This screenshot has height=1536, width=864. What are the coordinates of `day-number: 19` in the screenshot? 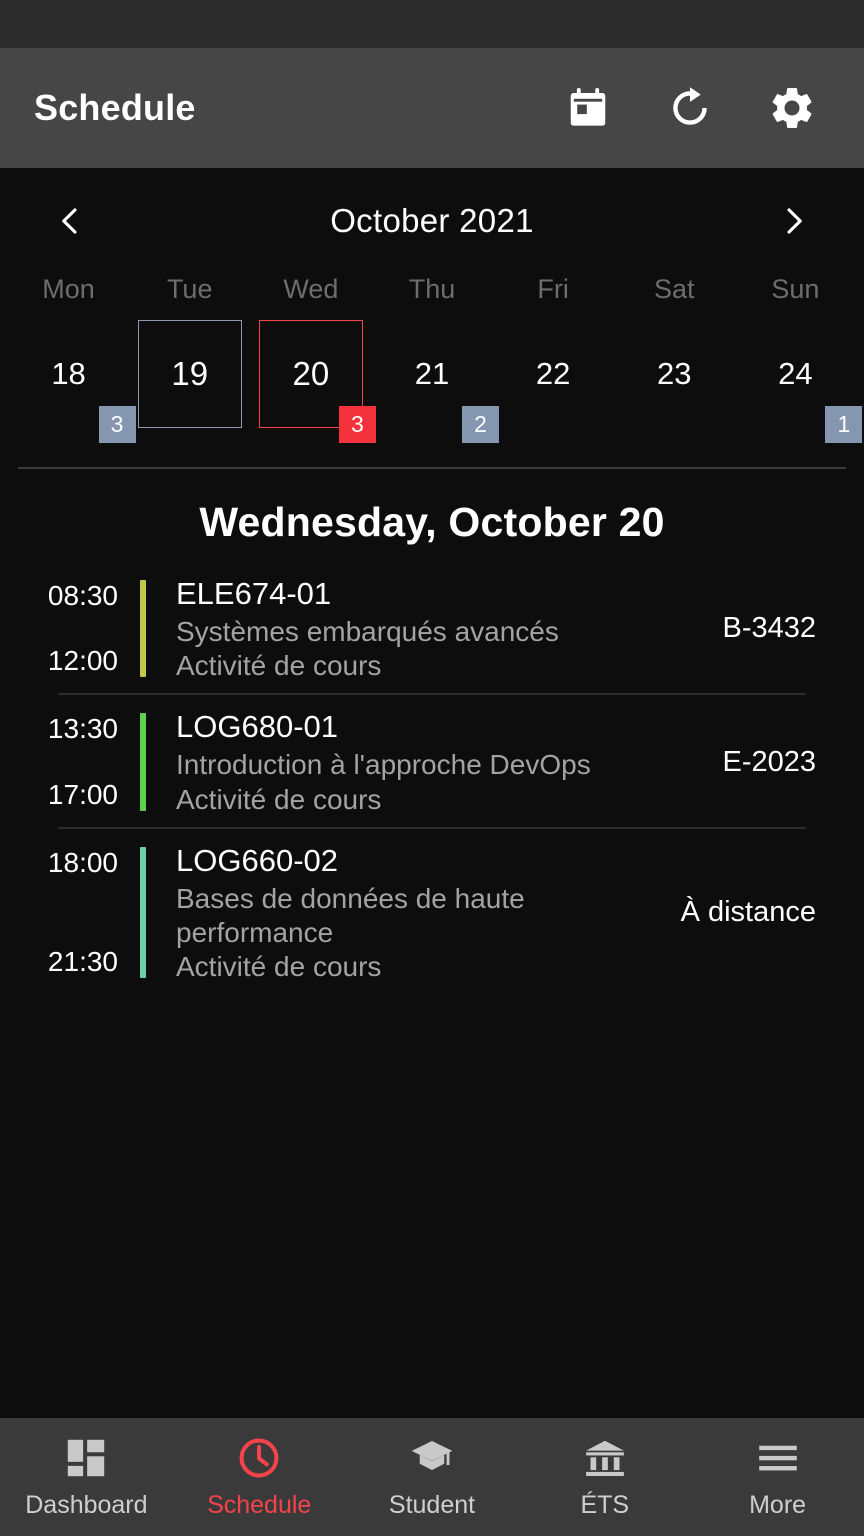 It's located at (190, 373).